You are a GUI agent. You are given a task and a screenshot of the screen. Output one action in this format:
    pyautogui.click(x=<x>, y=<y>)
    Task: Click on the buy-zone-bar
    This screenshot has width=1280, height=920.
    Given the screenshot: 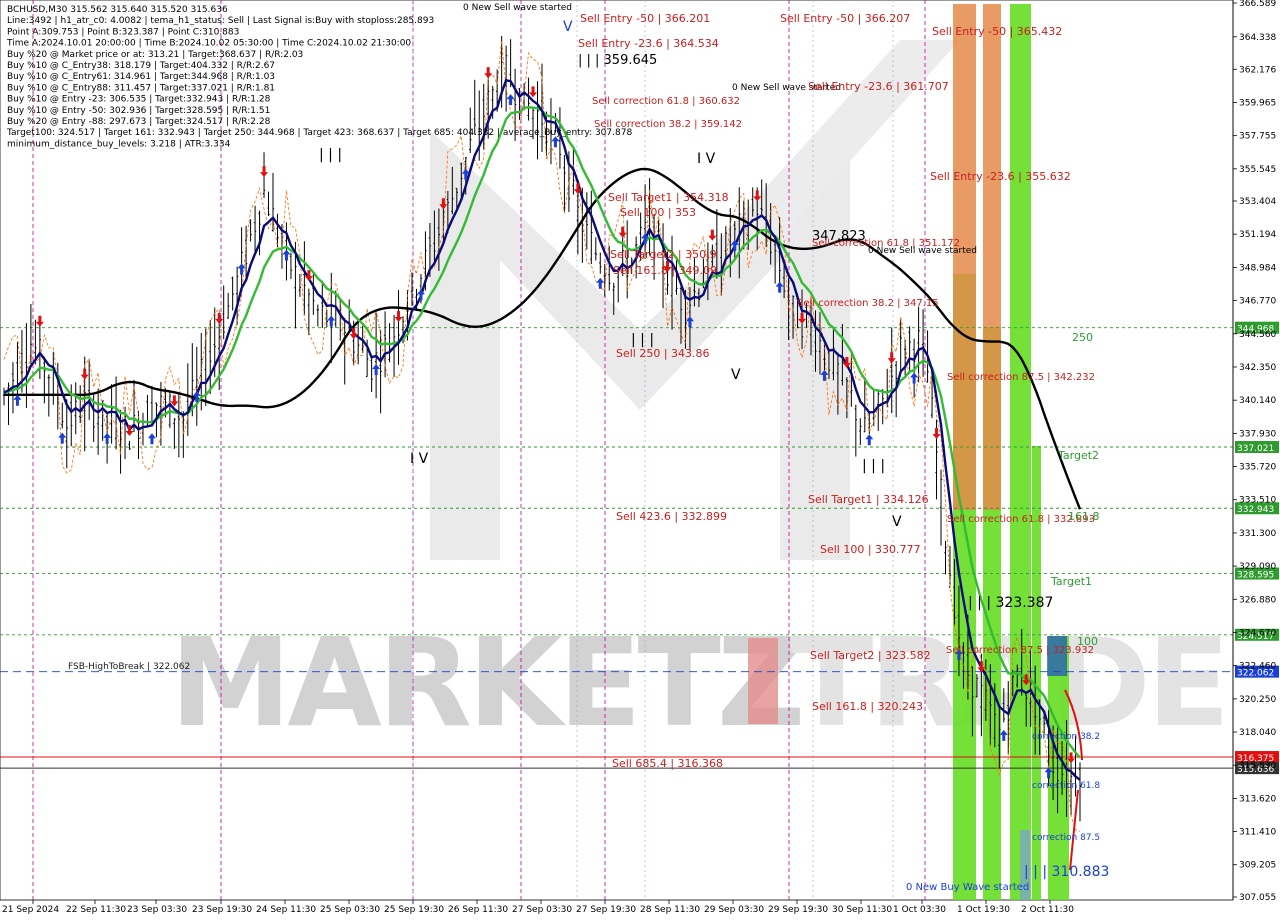 What is the action you would take?
    pyautogui.click(x=1020, y=452)
    